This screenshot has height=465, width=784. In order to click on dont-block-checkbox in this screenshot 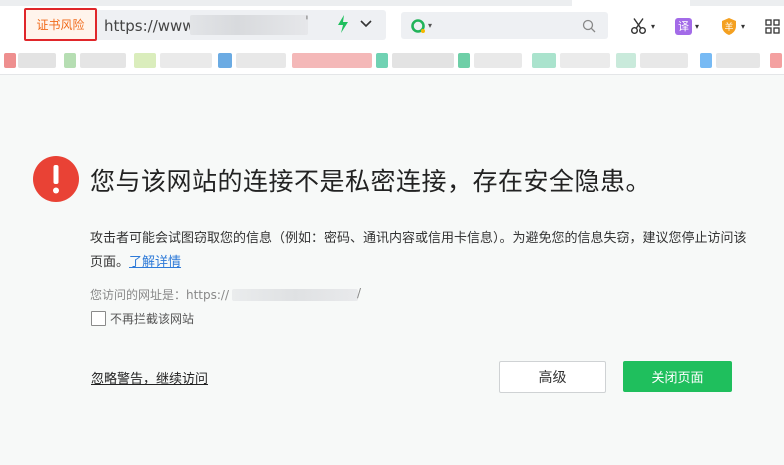, I will do `click(98, 318)`.